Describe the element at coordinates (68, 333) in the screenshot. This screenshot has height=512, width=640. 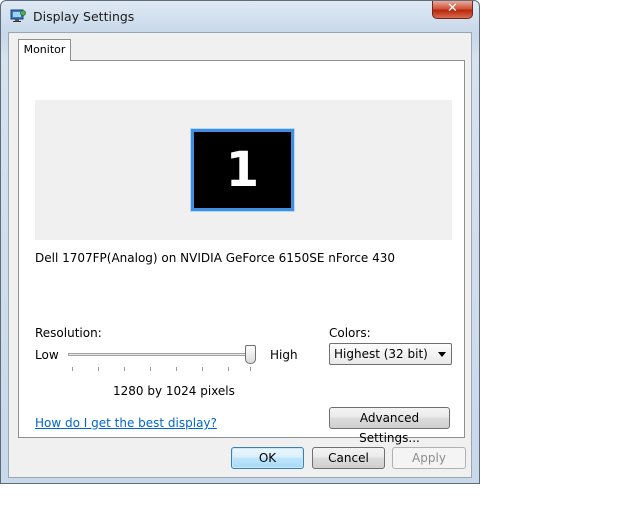
I see `resolution-label: Resolution:` at that location.